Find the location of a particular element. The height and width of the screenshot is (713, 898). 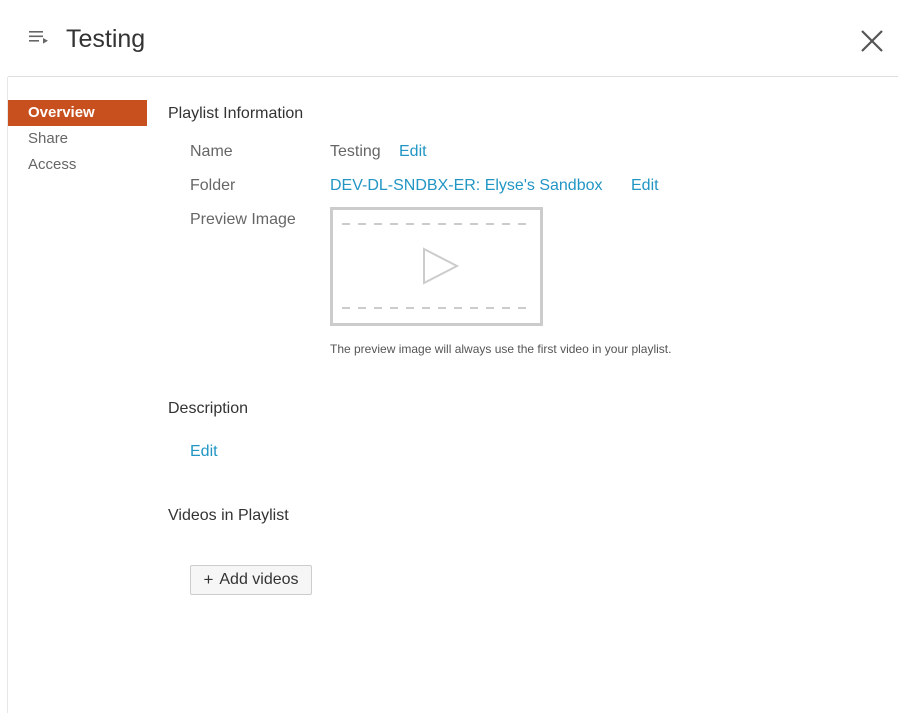

sidebar-item-share: Share is located at coordinates (77, 139).